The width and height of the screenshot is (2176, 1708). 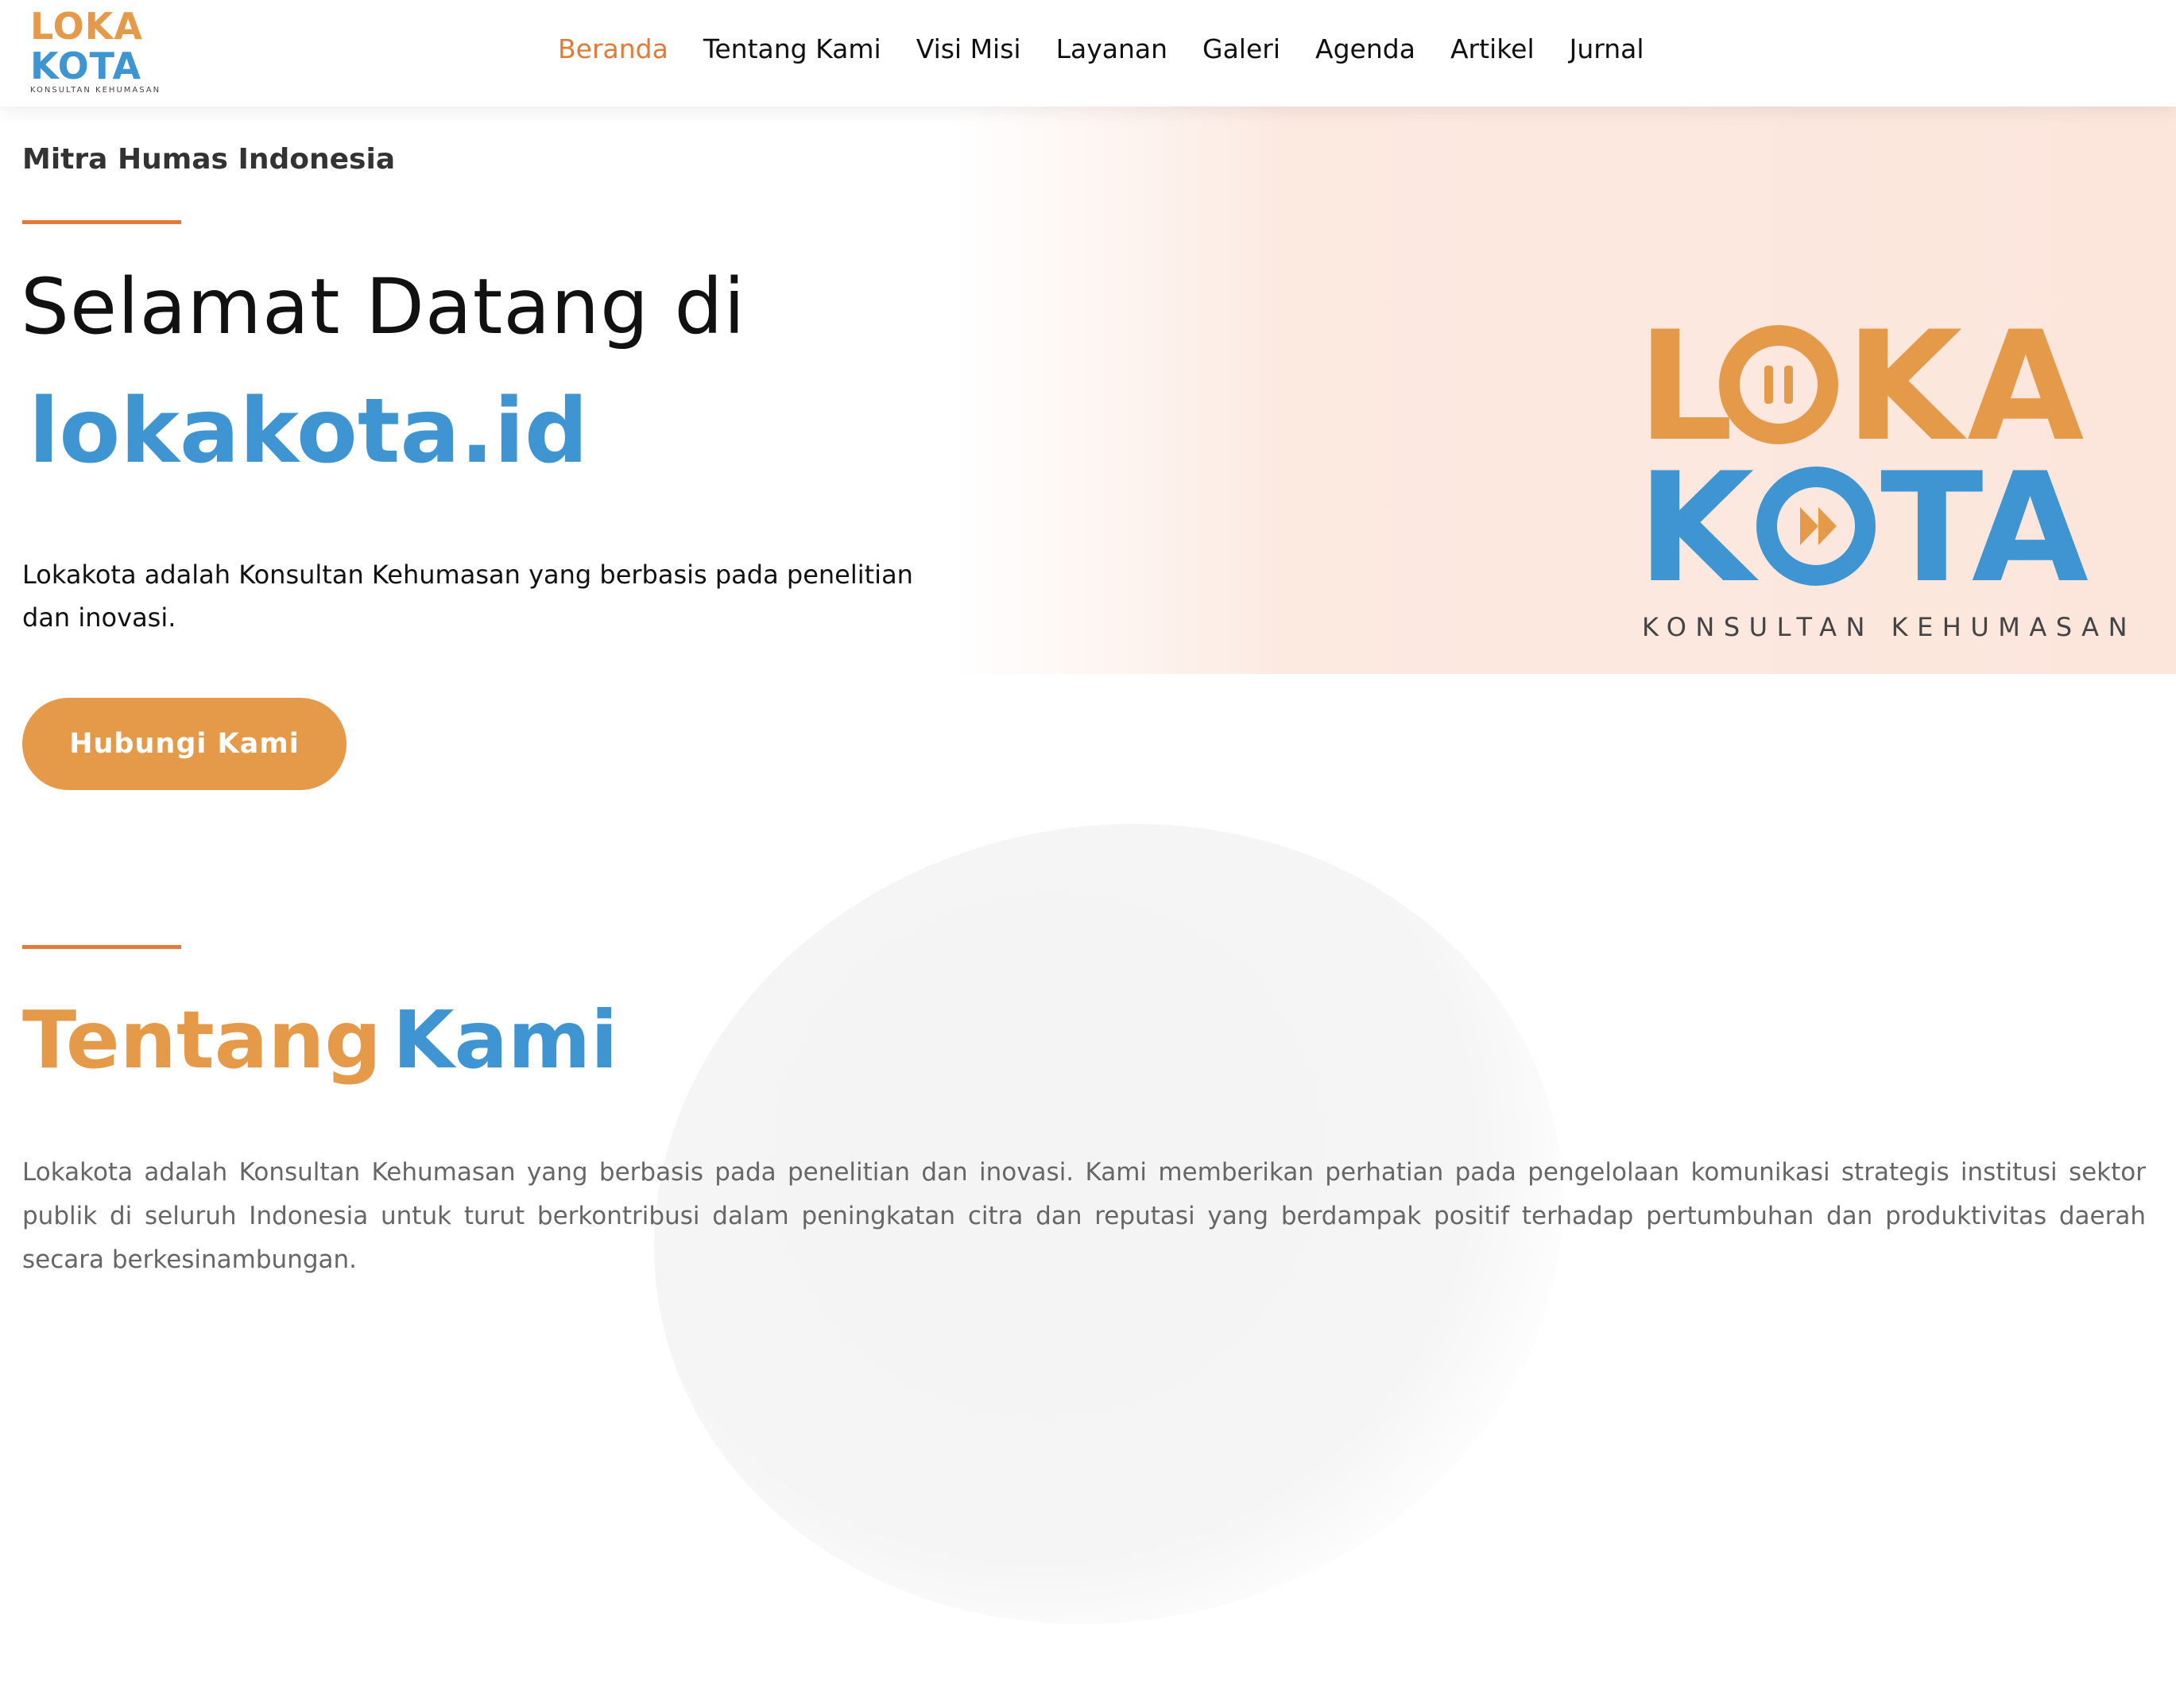 What do you see at coordinates (101, 947) in the screenshot?
I see `about-divider` at bounding box center [101, 947].